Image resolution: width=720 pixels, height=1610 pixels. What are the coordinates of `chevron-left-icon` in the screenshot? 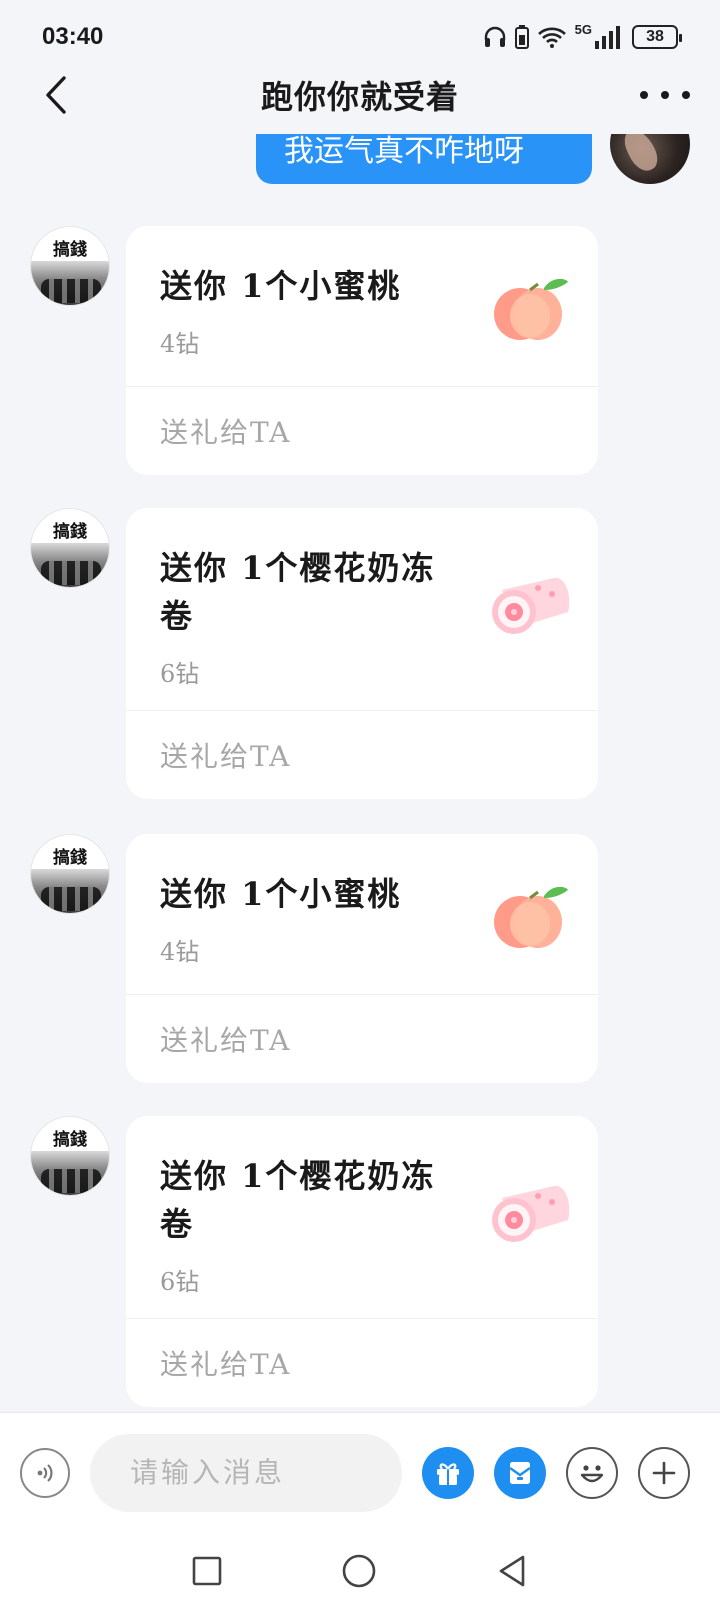 It's located at (56, 95).